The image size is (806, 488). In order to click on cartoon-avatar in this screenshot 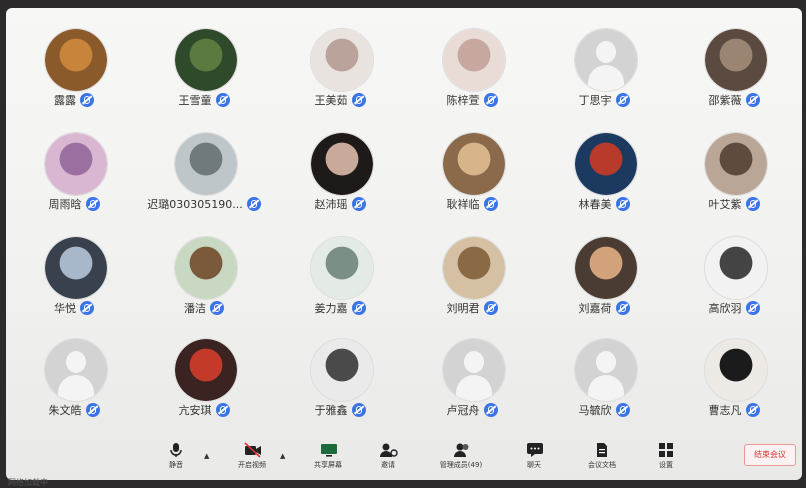, I will do `click(206, 268)`.